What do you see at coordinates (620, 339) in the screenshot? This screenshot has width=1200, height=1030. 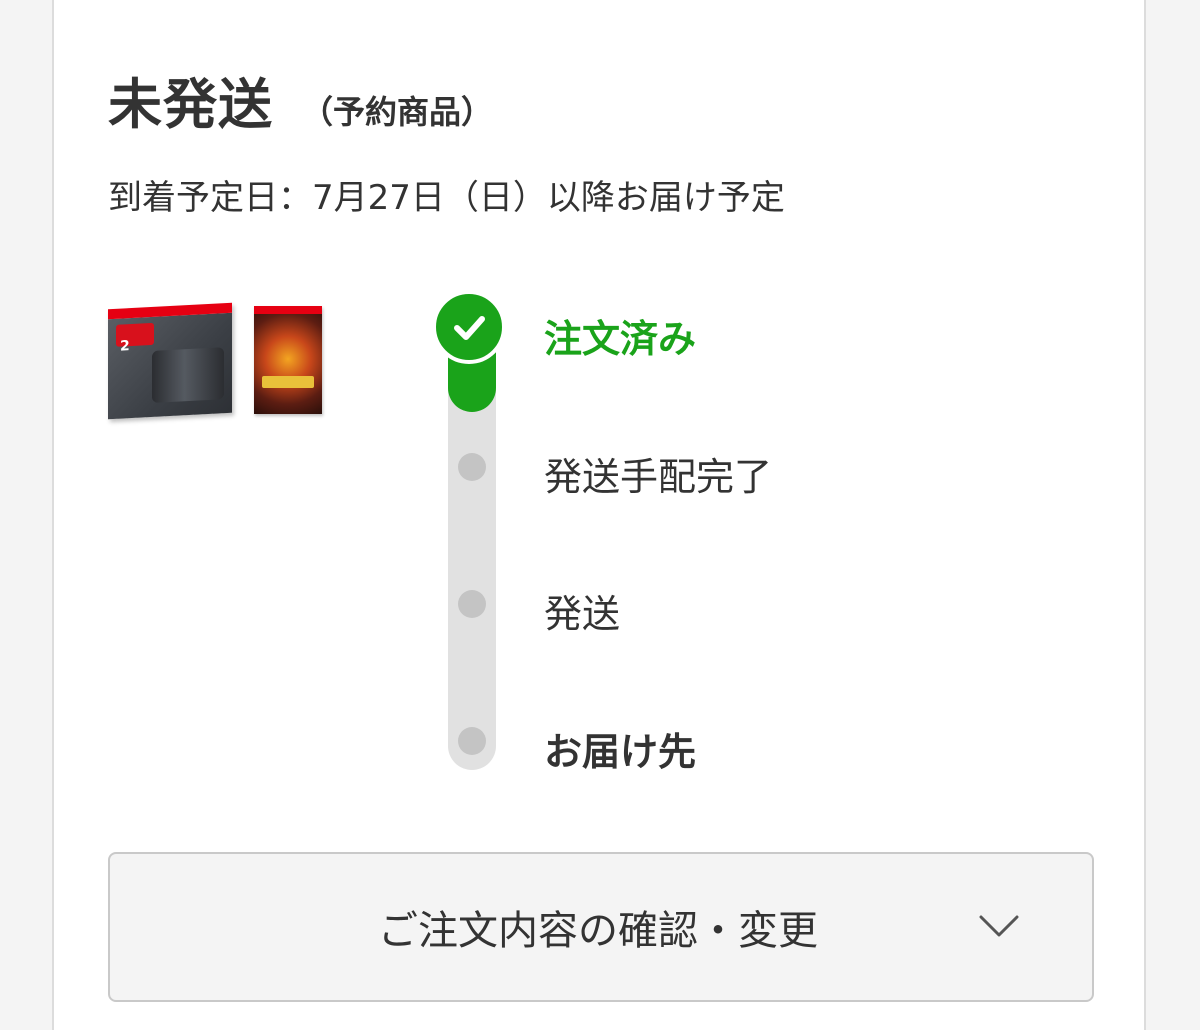 I see `step-label-ordered: 注文済み` at bounding box center [620, 339].